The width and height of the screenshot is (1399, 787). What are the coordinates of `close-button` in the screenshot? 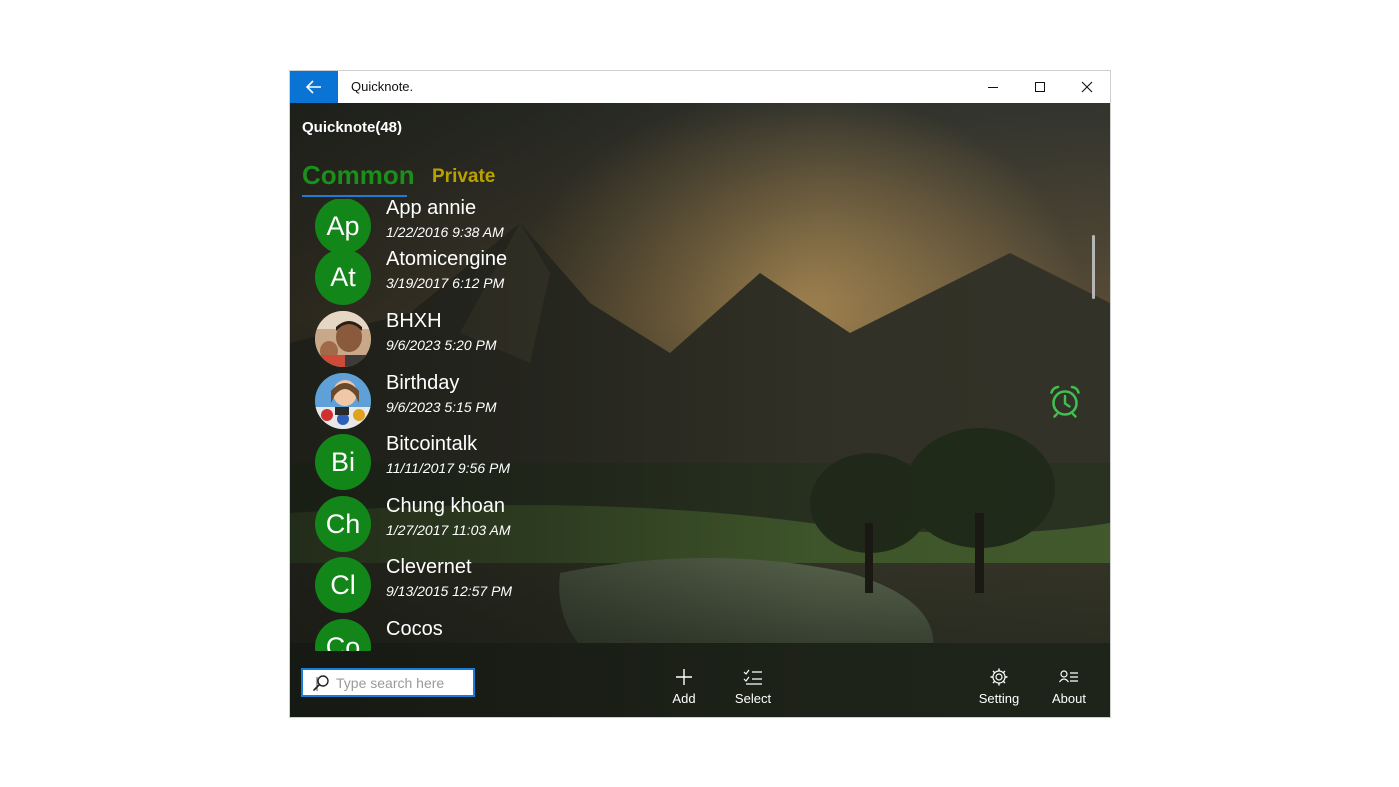 It's located at (1086, 87).